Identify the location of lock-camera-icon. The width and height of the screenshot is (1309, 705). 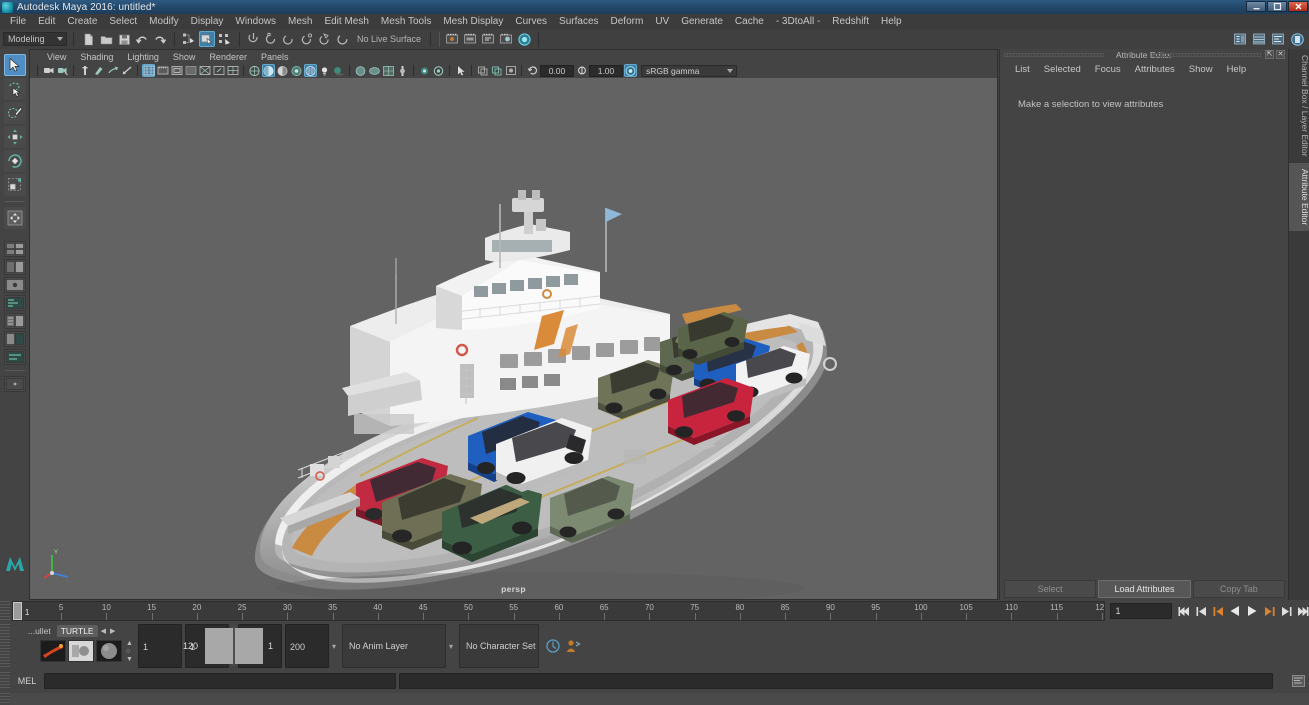
(62, 70).